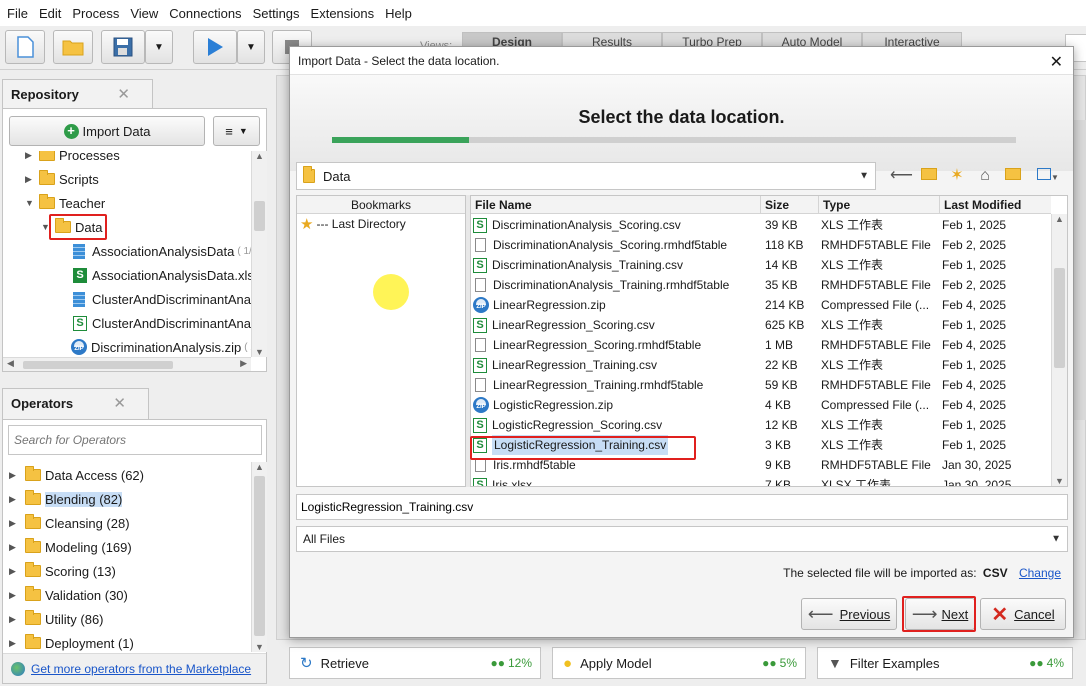 The width and height of the screenshot is (1086, 686). Describe the element at coordinates (879, 205) in the screenshot. I see `column-header-type: Type` at that location.